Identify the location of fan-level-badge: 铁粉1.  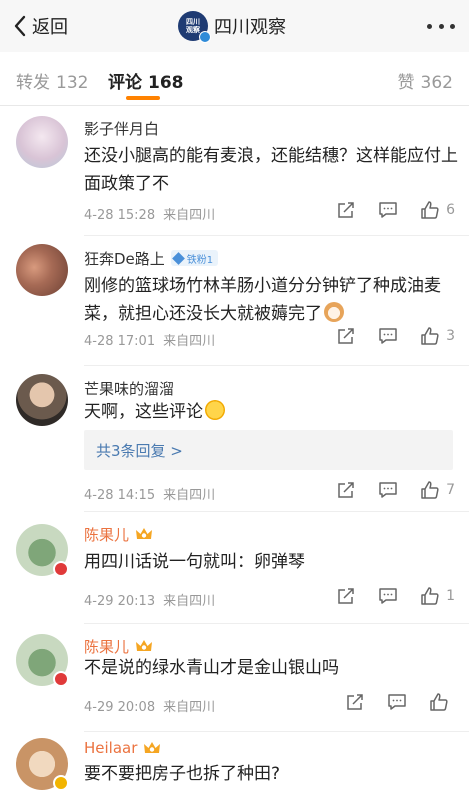
(194, 258).